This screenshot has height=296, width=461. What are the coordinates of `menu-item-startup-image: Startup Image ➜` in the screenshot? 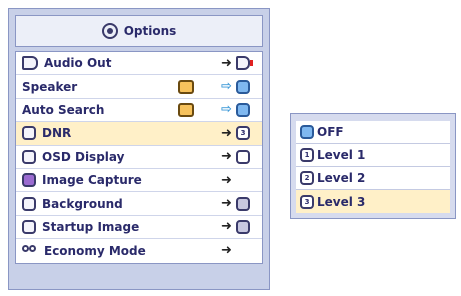 It's located at (139, 228).